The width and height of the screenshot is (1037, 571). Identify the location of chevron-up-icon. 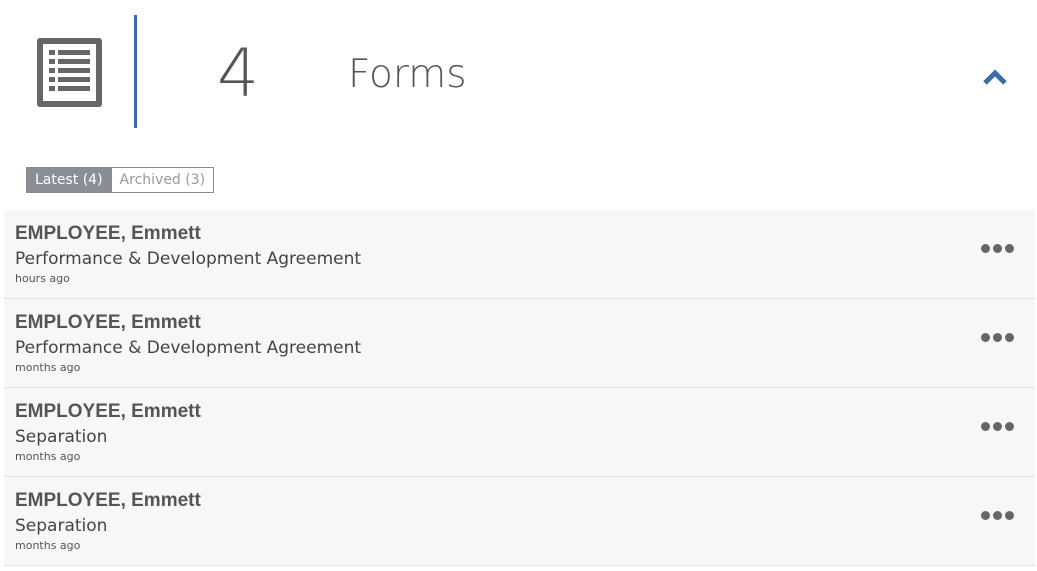
(995, 77).